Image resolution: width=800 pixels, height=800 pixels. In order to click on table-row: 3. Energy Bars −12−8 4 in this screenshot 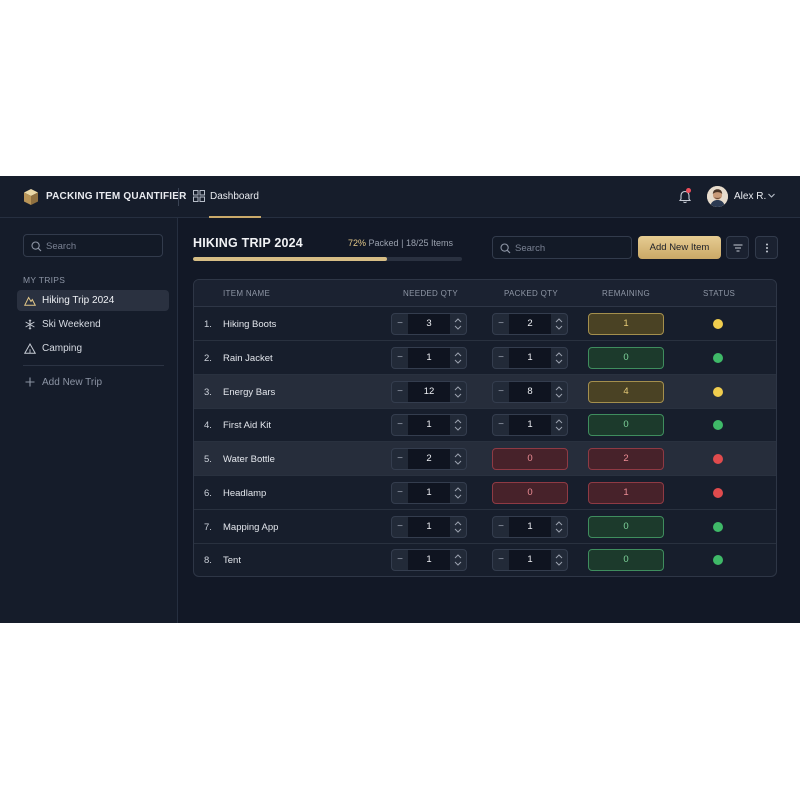, I will do `click(485, 391)`.